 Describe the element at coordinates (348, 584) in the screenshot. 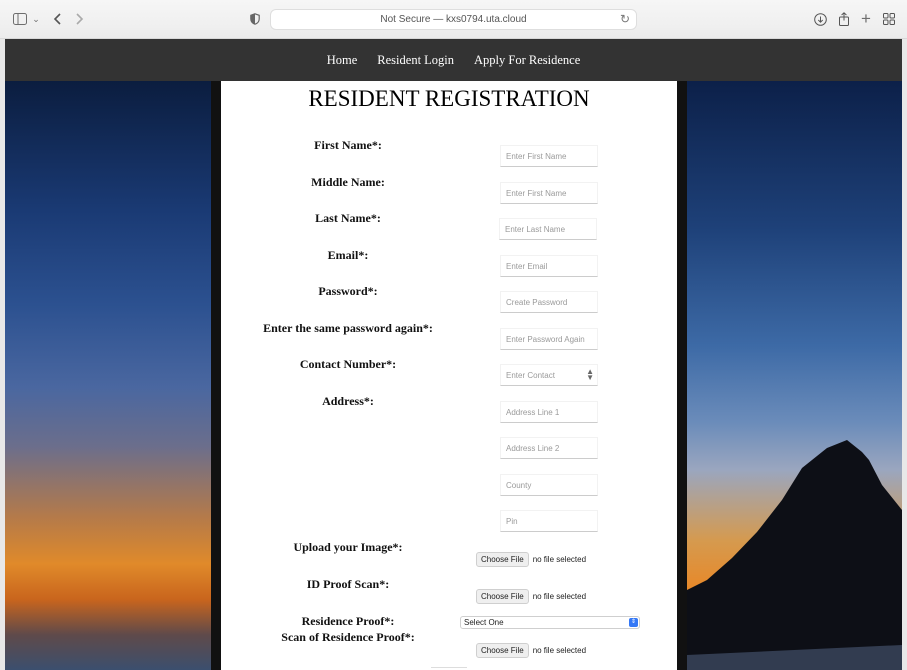

I see `id-proof-label: ID Proof Scan*:` at that location.